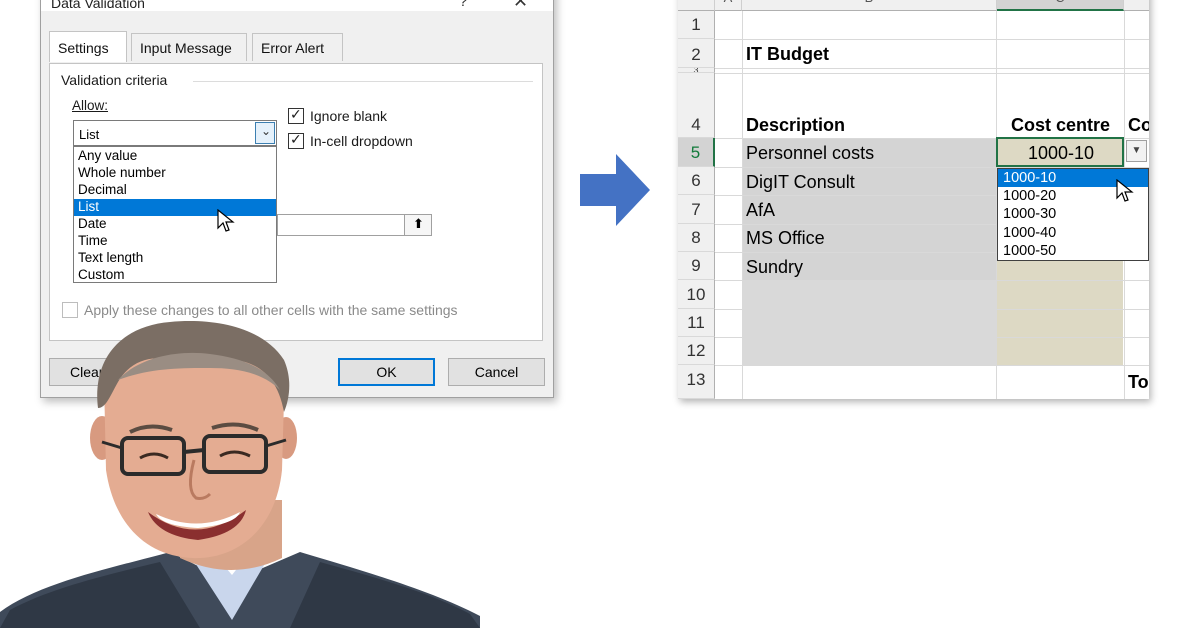 This screenshot has height=628, width=1200. What do you see at coordinates (696, 105) in the screenshot?
I see `row-header-4: 4` at bounding box center [696, 105].